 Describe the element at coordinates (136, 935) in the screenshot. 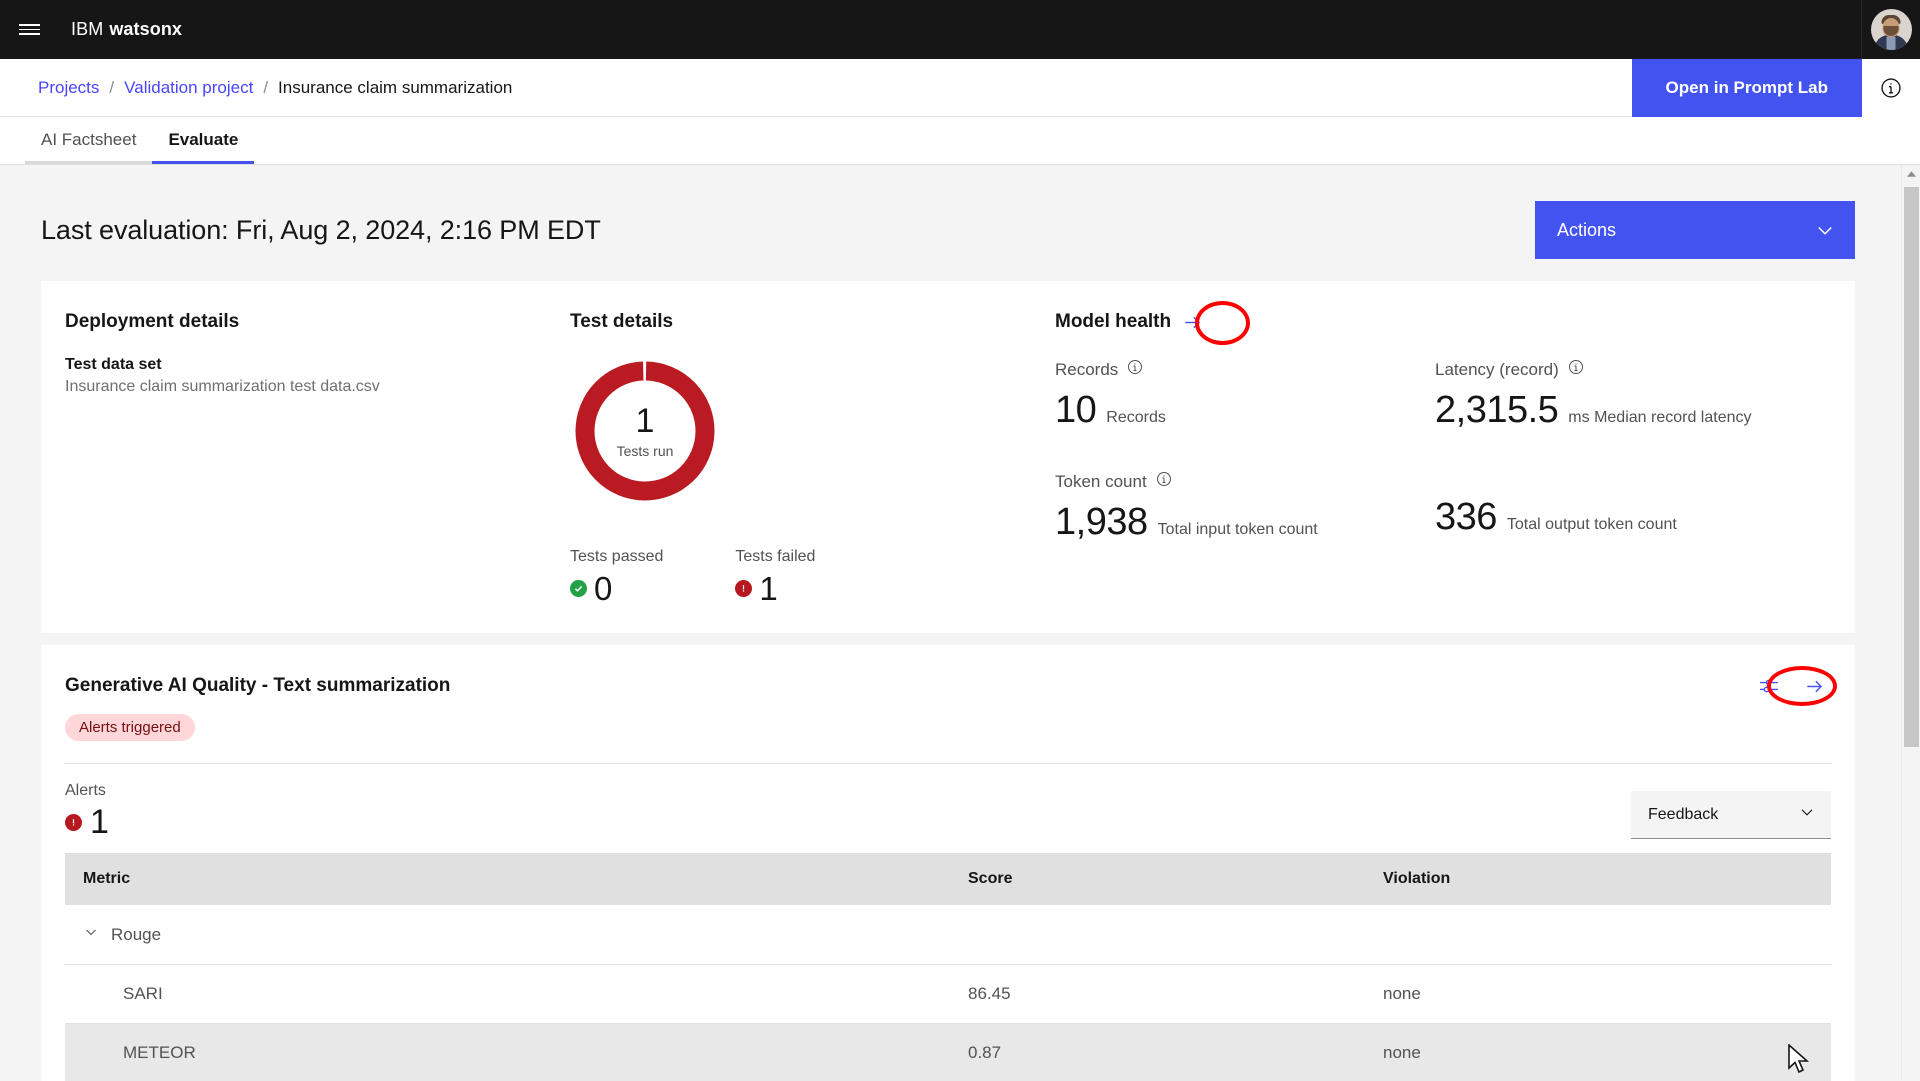

I see `table-cell-metric: Rouge` at that location.